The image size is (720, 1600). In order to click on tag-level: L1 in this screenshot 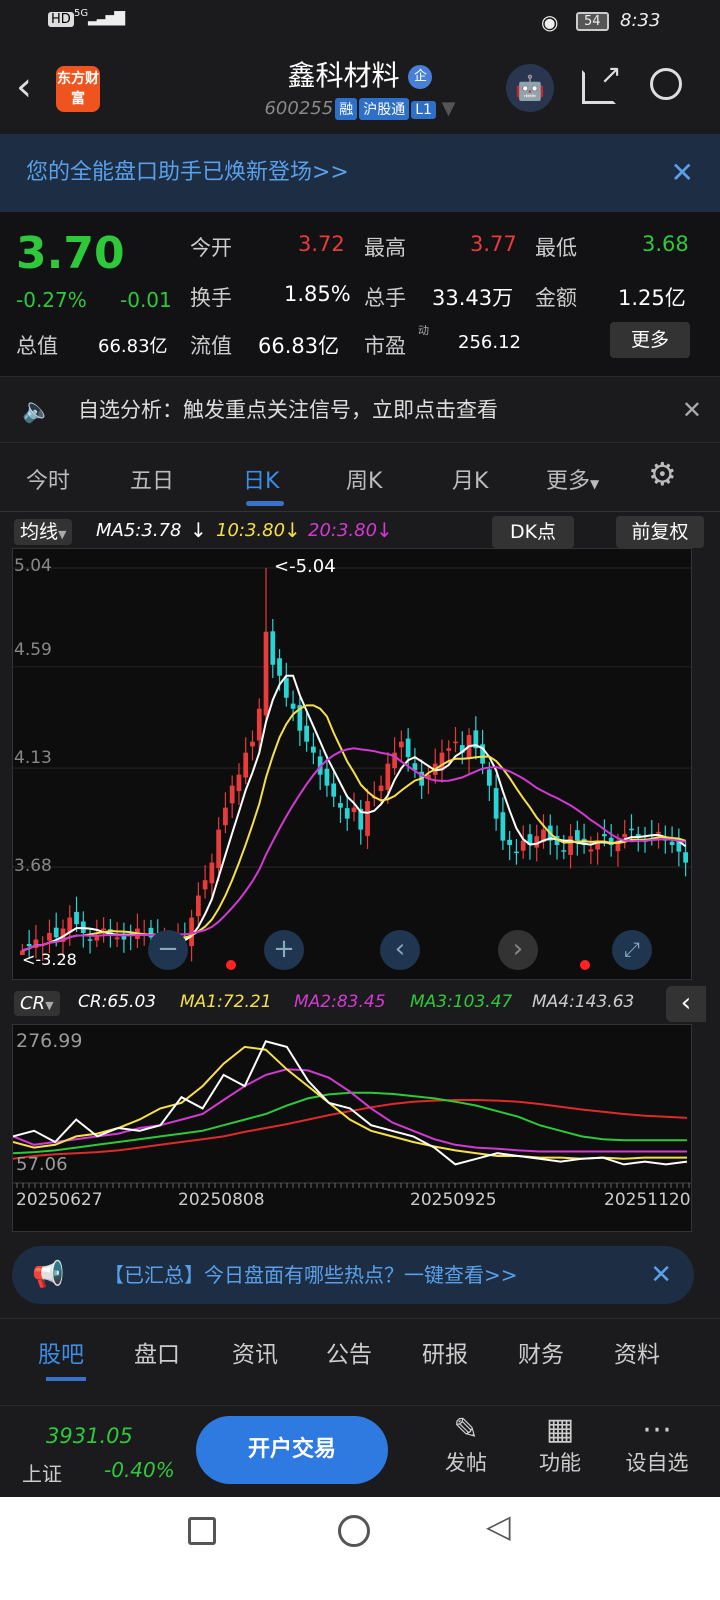, I will do `click(423, 110)`.